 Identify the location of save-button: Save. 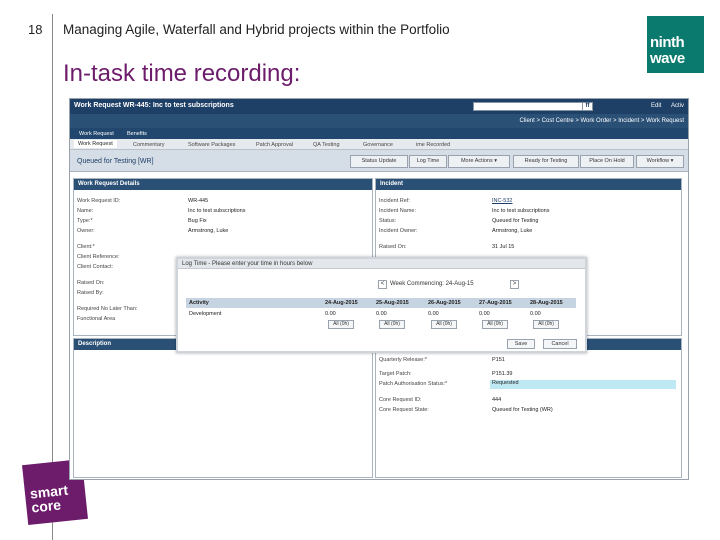
(521, 344).